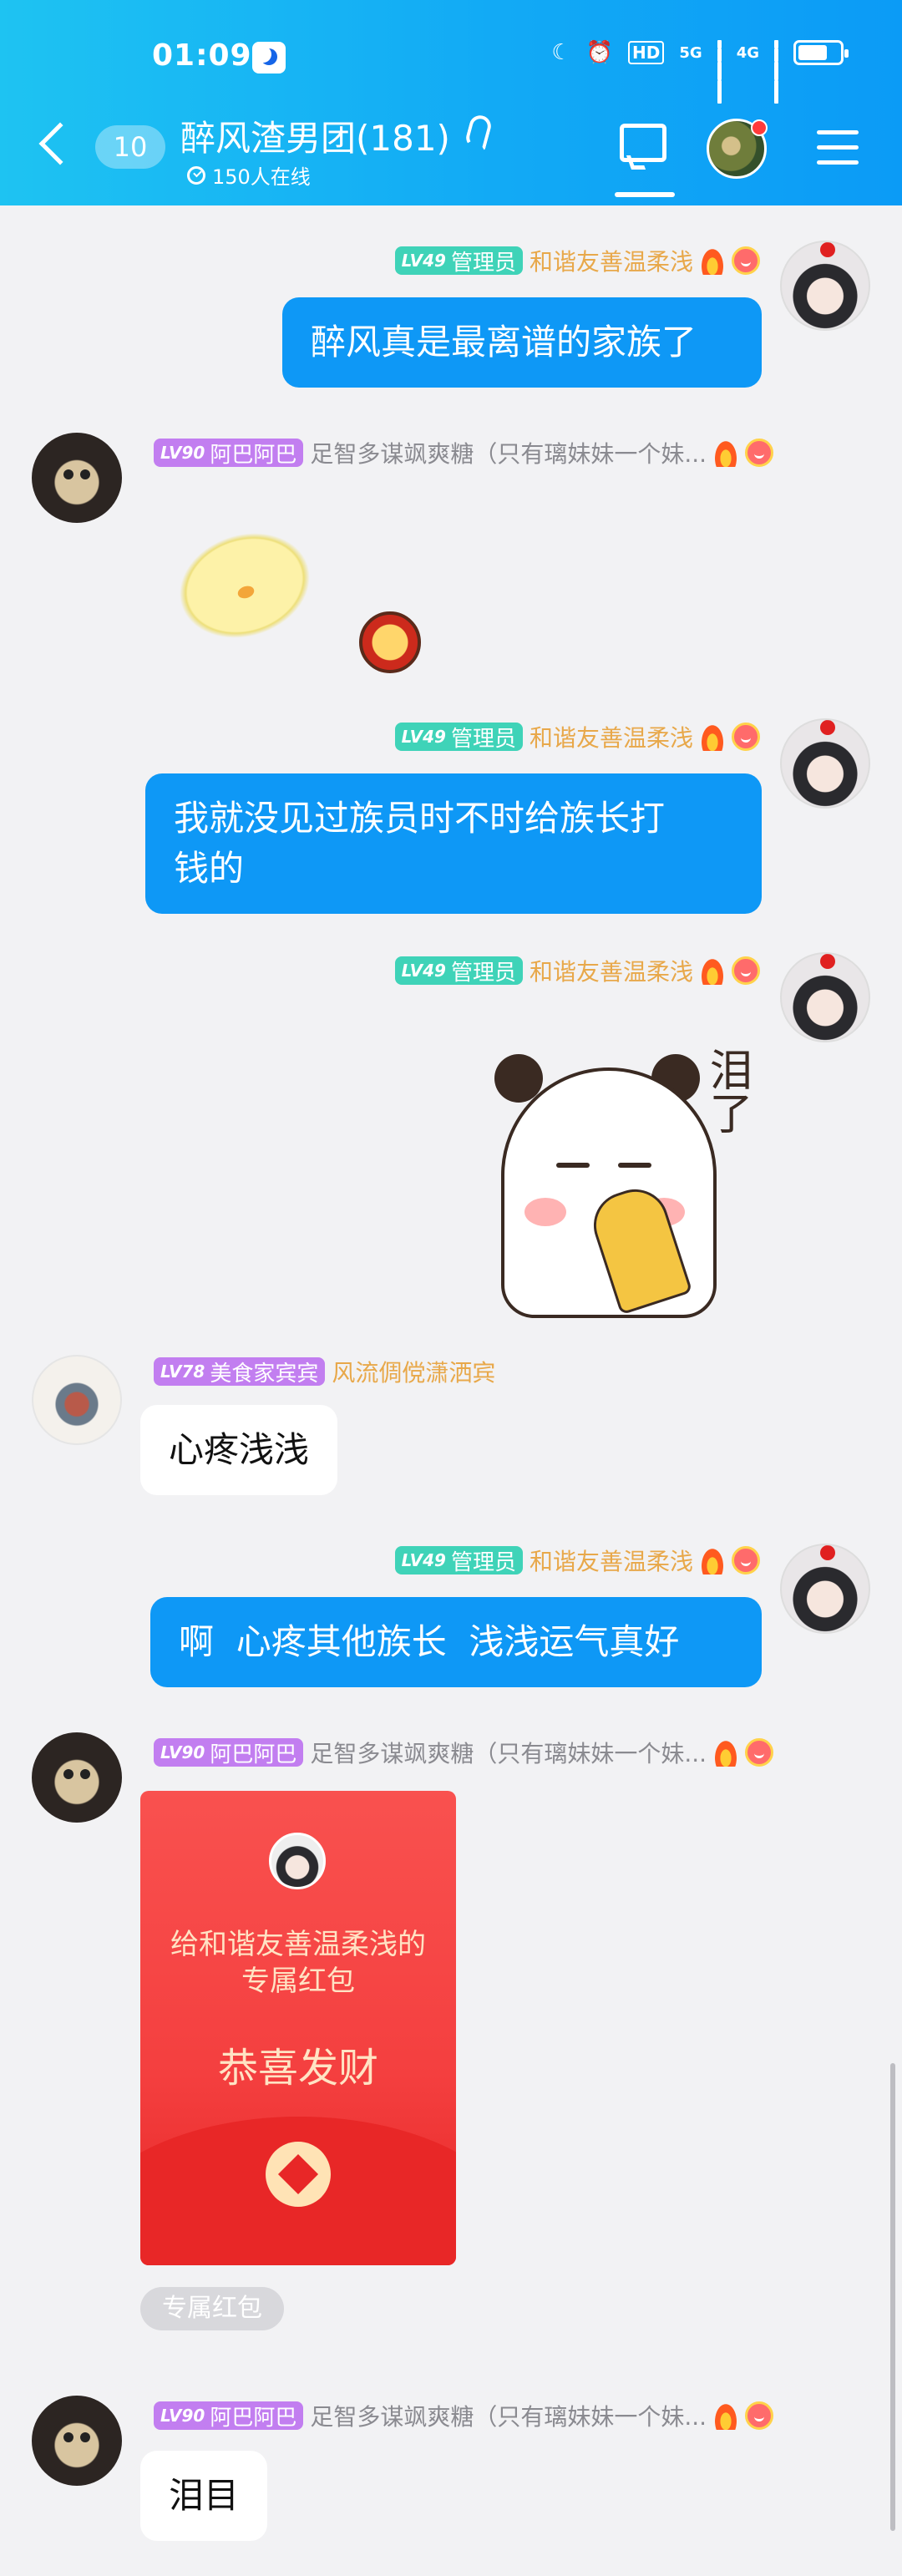 The height and width of the screenshot is (2576, 902). I want to click on nav-bar: 10 醉风渣男团(181) 150人在线, so click(451, 151).